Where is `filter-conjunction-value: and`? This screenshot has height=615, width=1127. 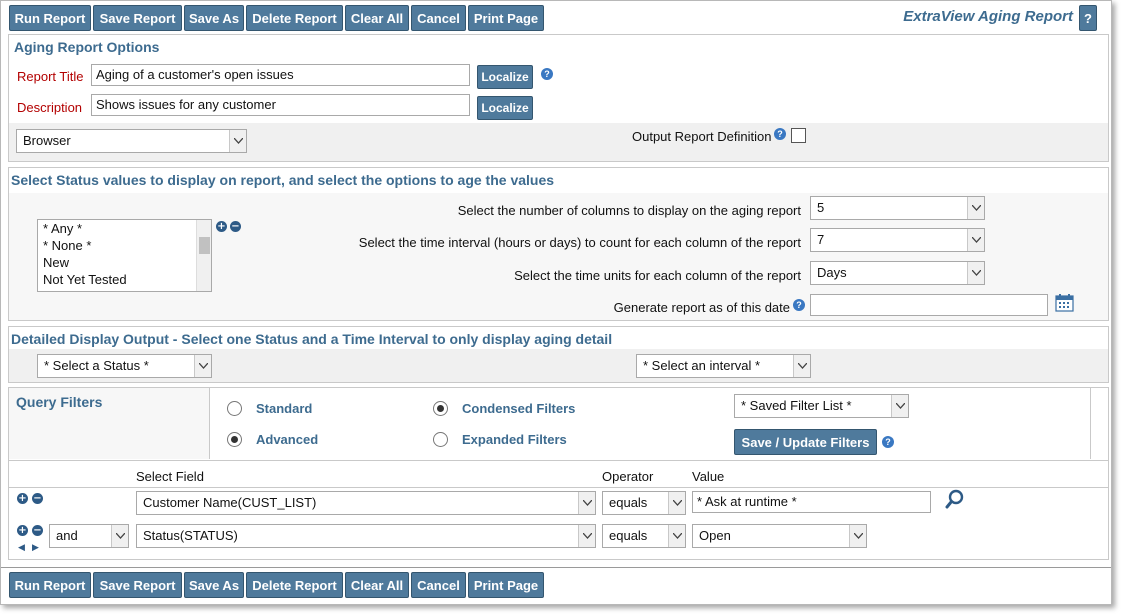
filter-conjunction-value: and is located at coordinates (67, 535).